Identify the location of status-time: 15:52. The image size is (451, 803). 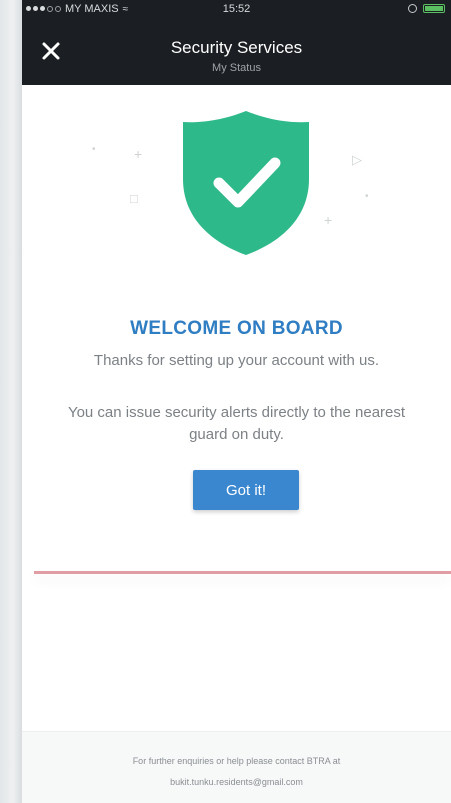
(236, 9).